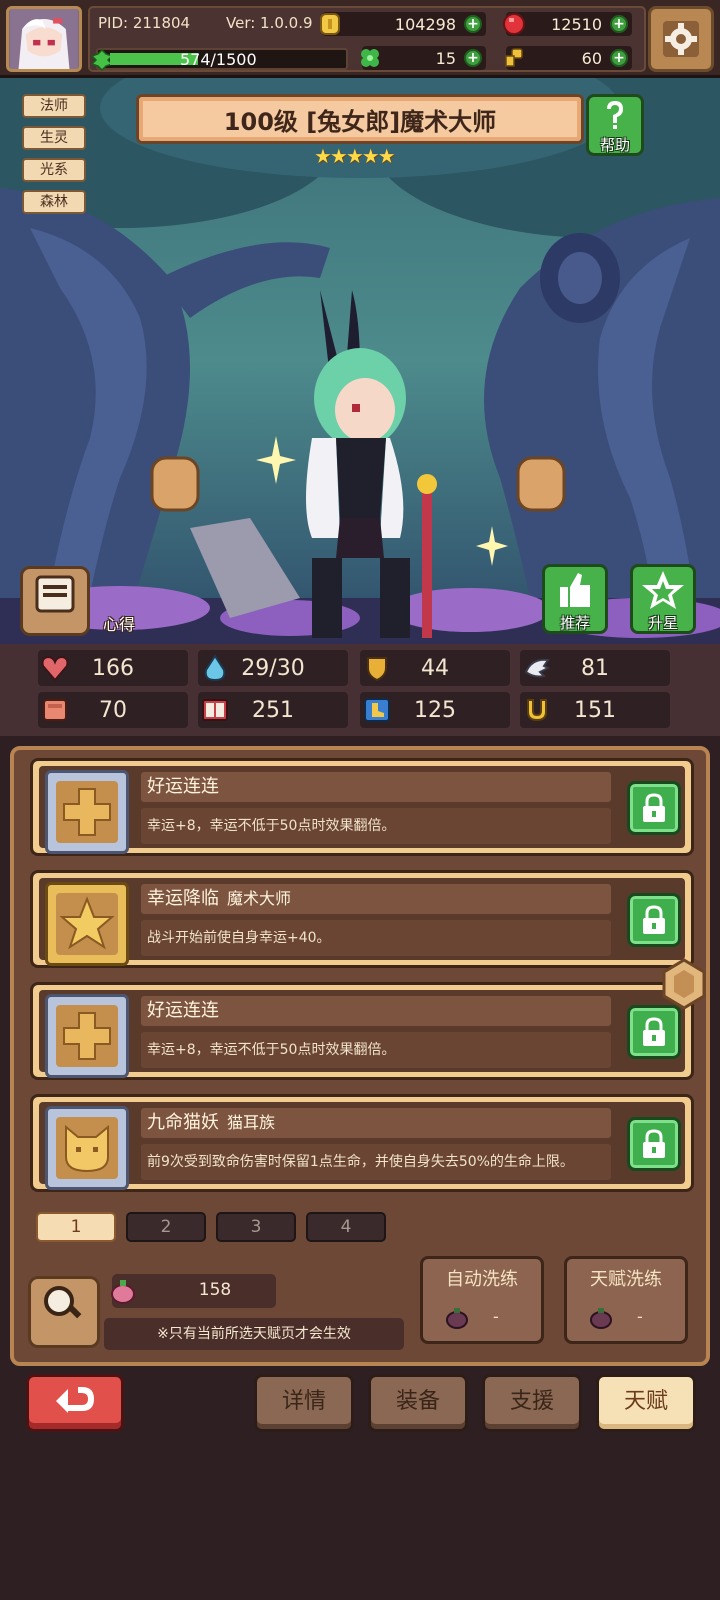 This screenshot has width=720, height=1600. Describe the element at coordinates (166, 1227) in the screenshot. I see `talent-page-tab-2: 2` at that location.